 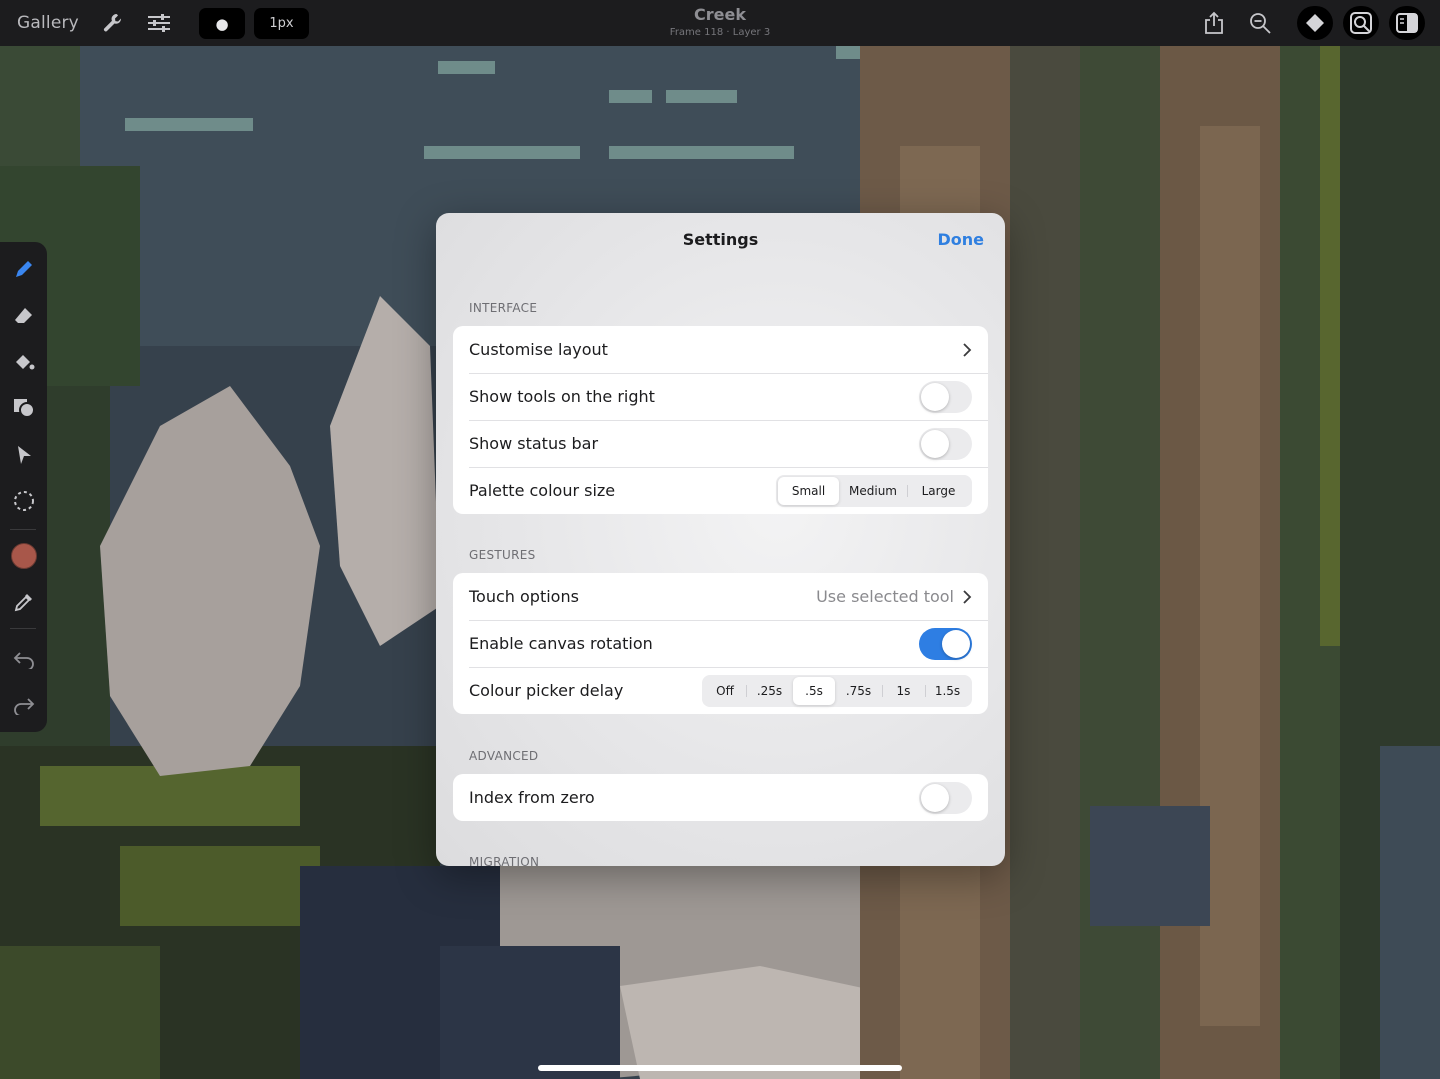 What do you see at coordinates (48, 23) in the screenshot?
I see `gallery-button: Gallery` at bounding box center [48, 23].